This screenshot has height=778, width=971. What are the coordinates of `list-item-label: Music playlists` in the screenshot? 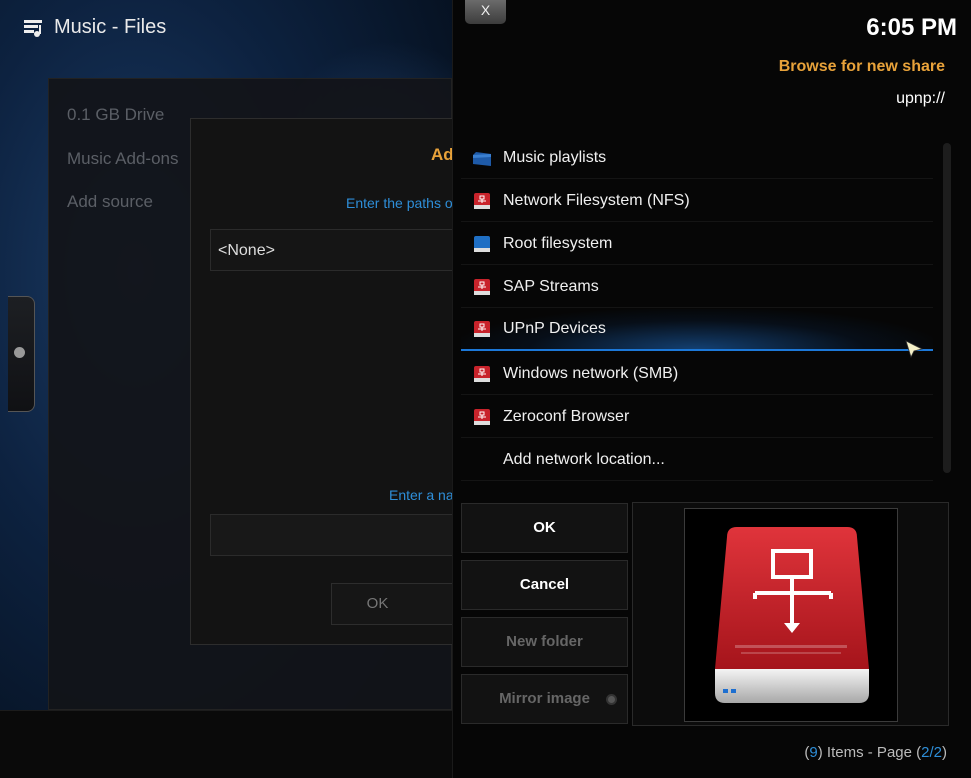 It's located at (555, 157).